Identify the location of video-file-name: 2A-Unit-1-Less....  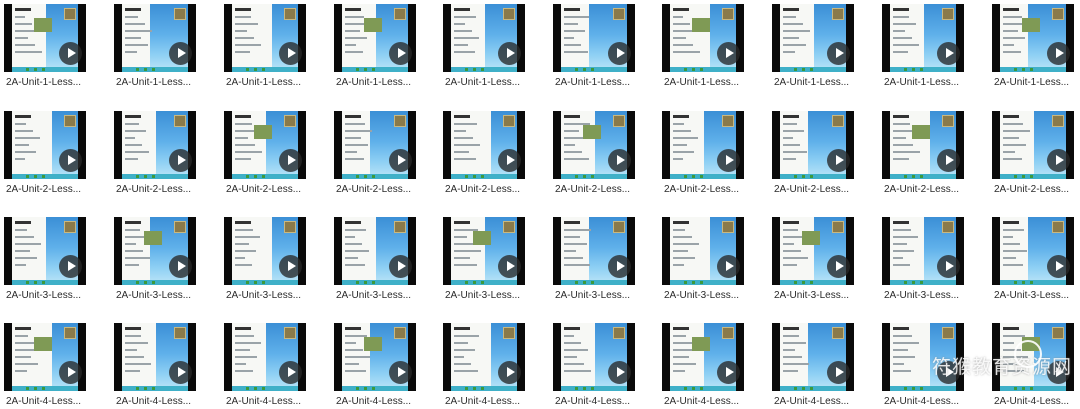
(374, 82).